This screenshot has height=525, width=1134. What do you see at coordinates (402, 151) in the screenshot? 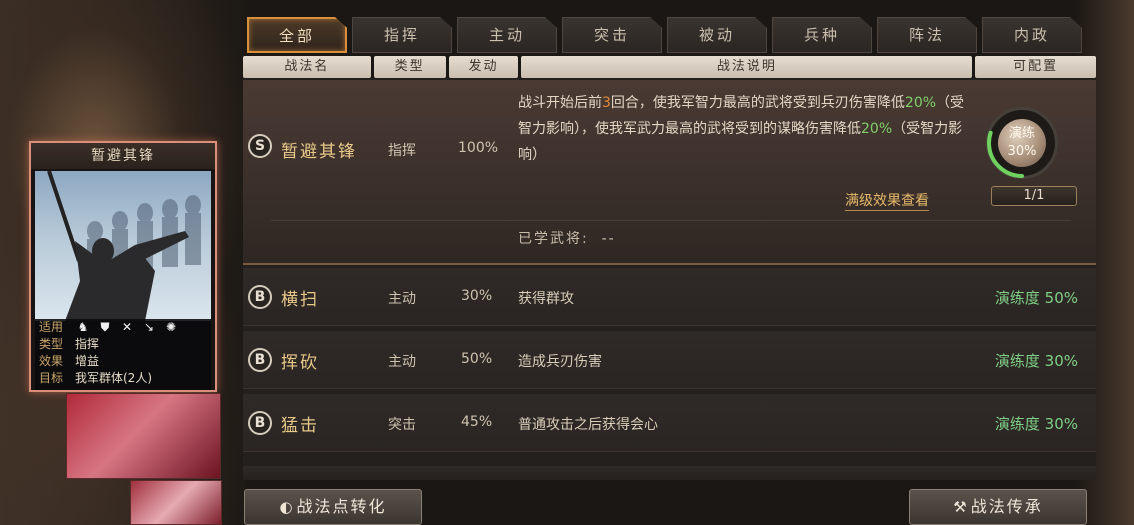
I see `skill-type: 指挥` at bounding box center [402, 151].